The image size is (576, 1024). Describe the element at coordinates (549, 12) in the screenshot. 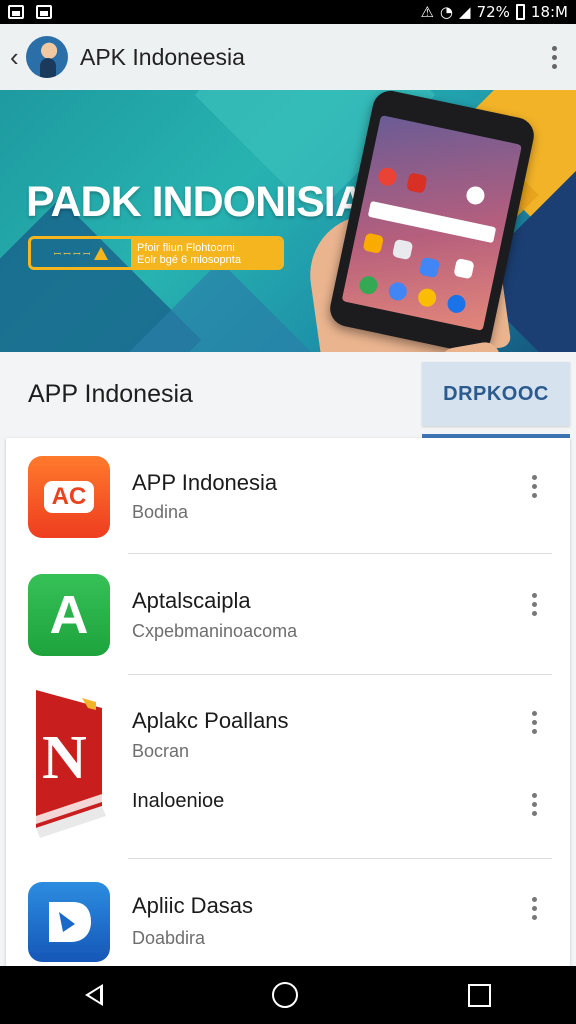

I see `clock: 18:M` at that location.